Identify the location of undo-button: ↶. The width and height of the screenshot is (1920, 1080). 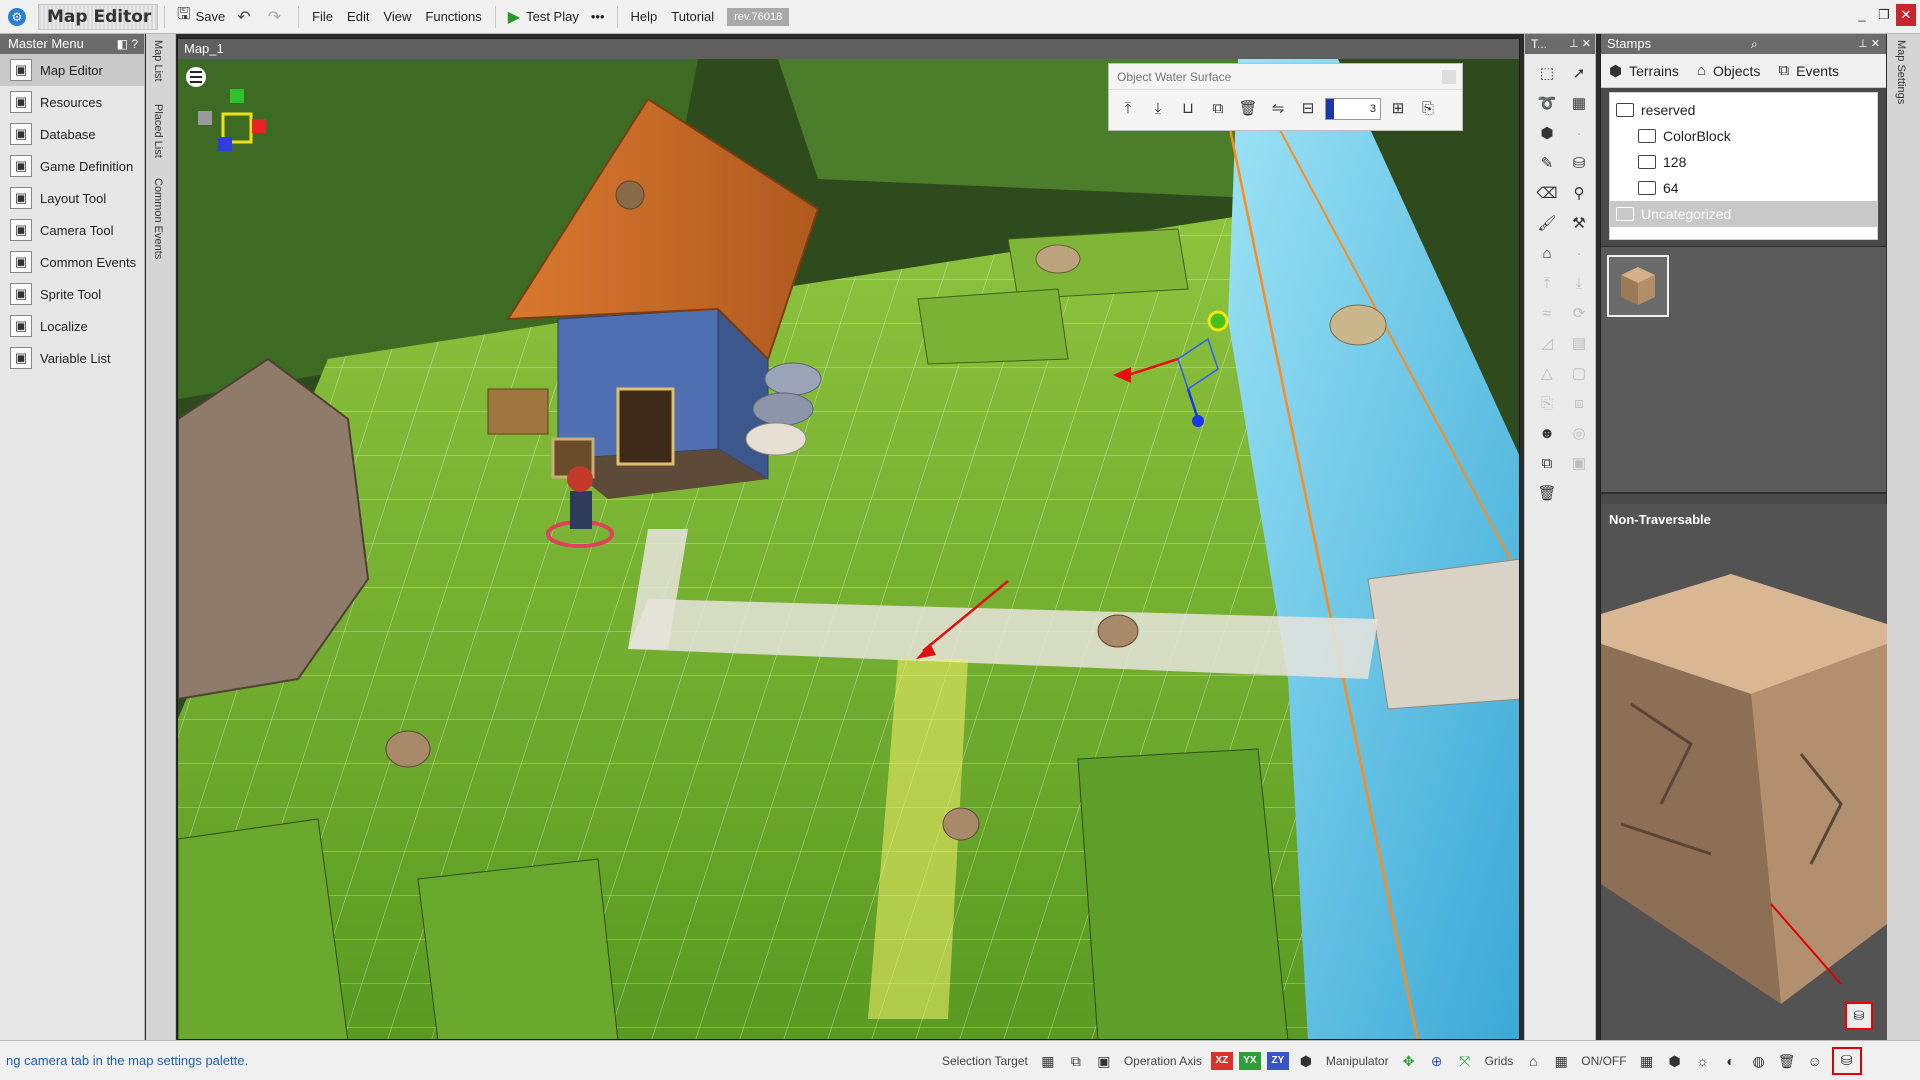
(246, 17).